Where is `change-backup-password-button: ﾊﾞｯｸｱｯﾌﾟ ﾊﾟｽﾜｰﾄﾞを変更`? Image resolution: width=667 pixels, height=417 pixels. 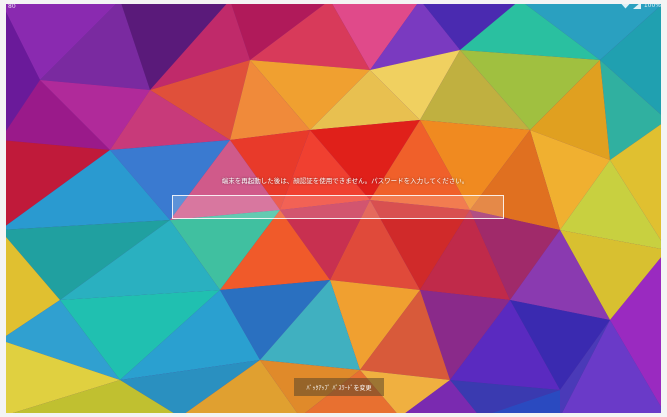
change-backup-password-button: ﾊﾞｯｸｱｯﾌﾟ ﾊﾟｽﾜｰﾄﾞを変更 is located at coordinates (339, 387).